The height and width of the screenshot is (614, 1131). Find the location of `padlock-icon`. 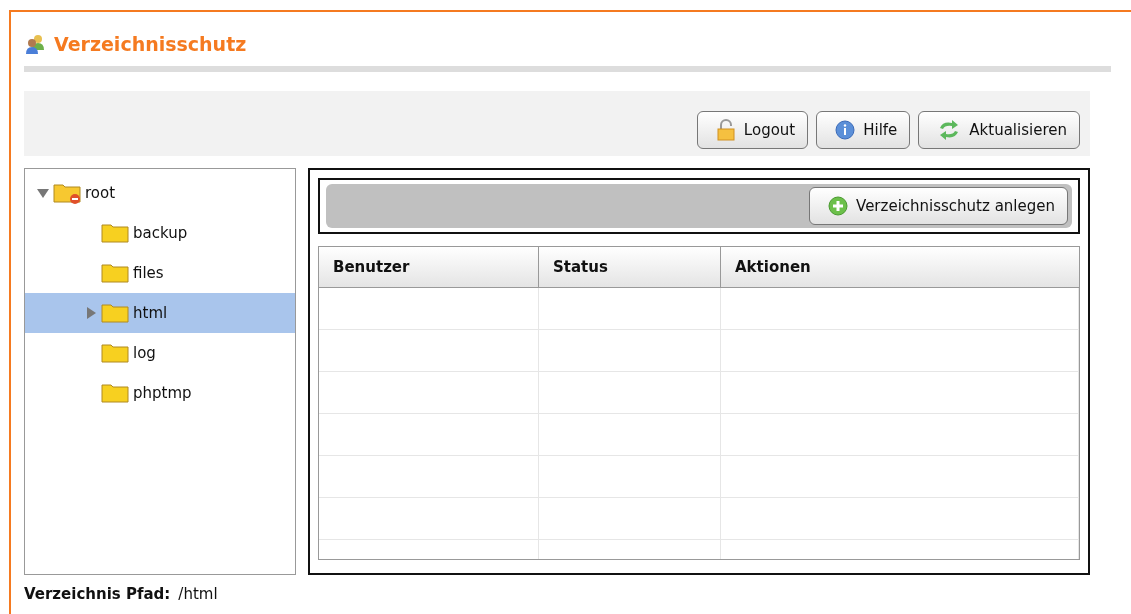

padlock-icon is located at coordinates (725, 129).